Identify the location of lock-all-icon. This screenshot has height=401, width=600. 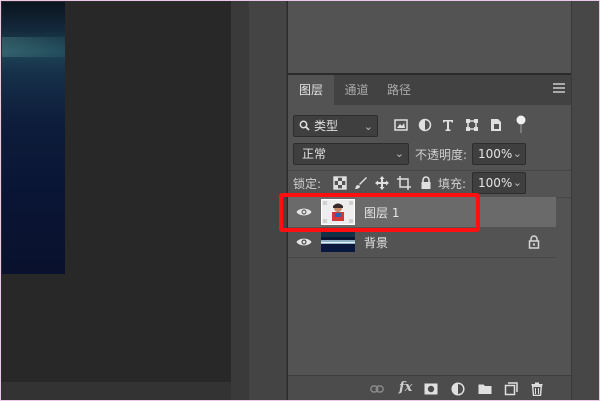
(426, 183).